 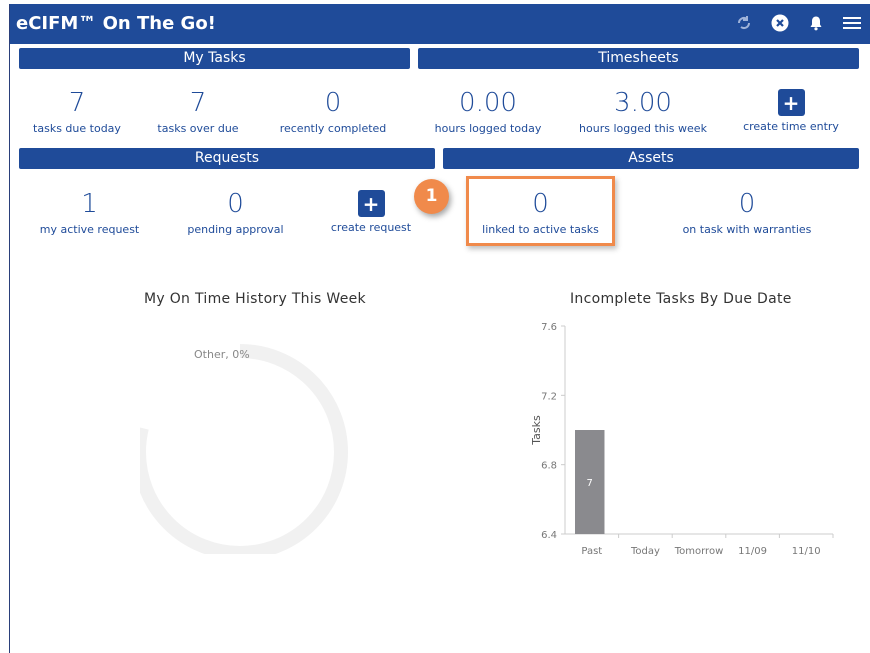 I want to click on stat-tasks-over-due: 7 tasks over due, so click(x=198, y=111).